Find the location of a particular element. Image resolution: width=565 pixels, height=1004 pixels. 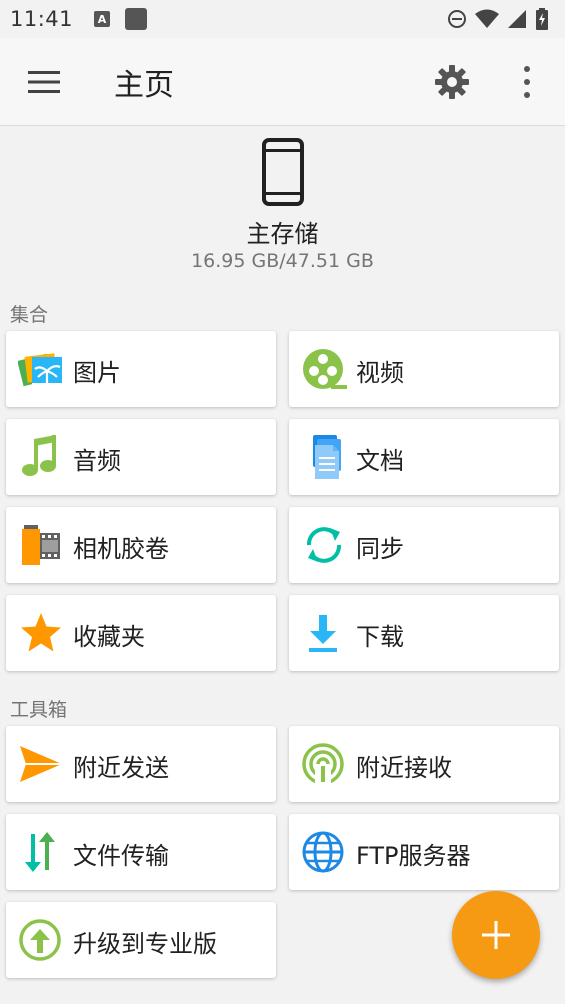

tool-nearby-receive: 附近接收 is located at coordinates (424, 764).